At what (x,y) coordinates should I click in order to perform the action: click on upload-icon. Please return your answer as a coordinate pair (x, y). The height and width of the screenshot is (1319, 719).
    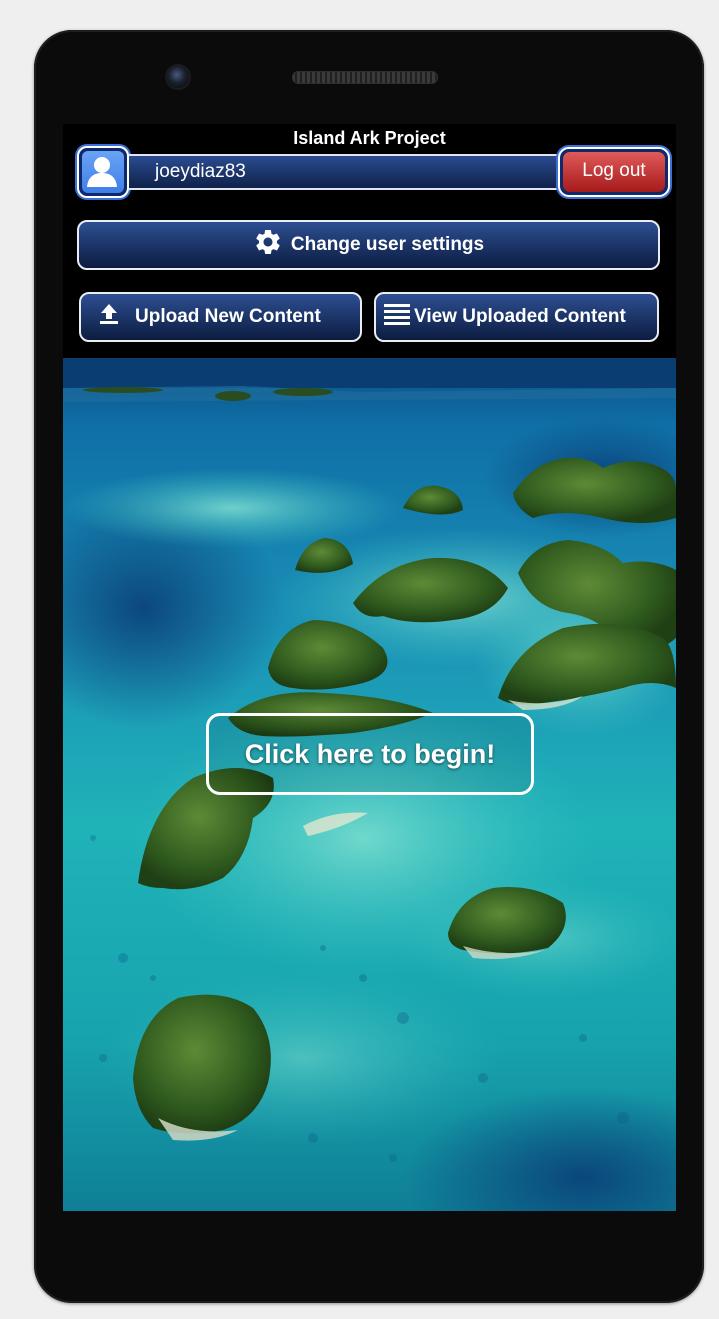
    Looking at the image, I should click on (109, 317).